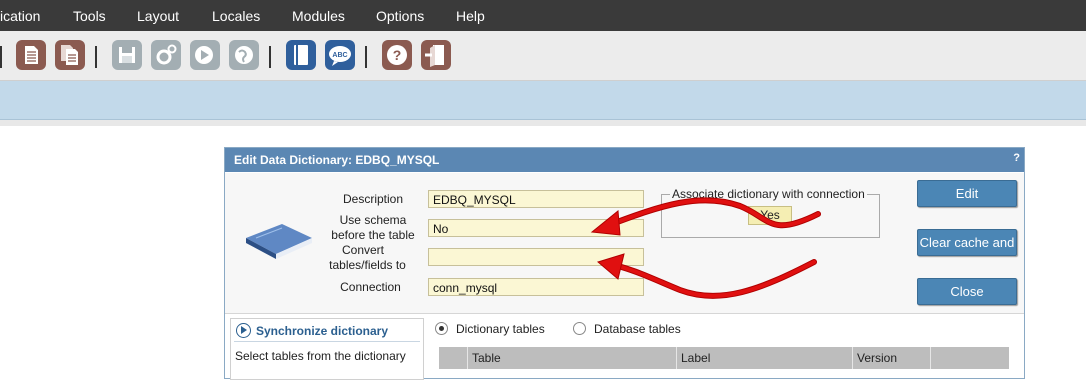 The image size is (1086, 380). Describe the element at coordinates (706, 276) in the screenshot. I see `arrow-to-convert` at that location.